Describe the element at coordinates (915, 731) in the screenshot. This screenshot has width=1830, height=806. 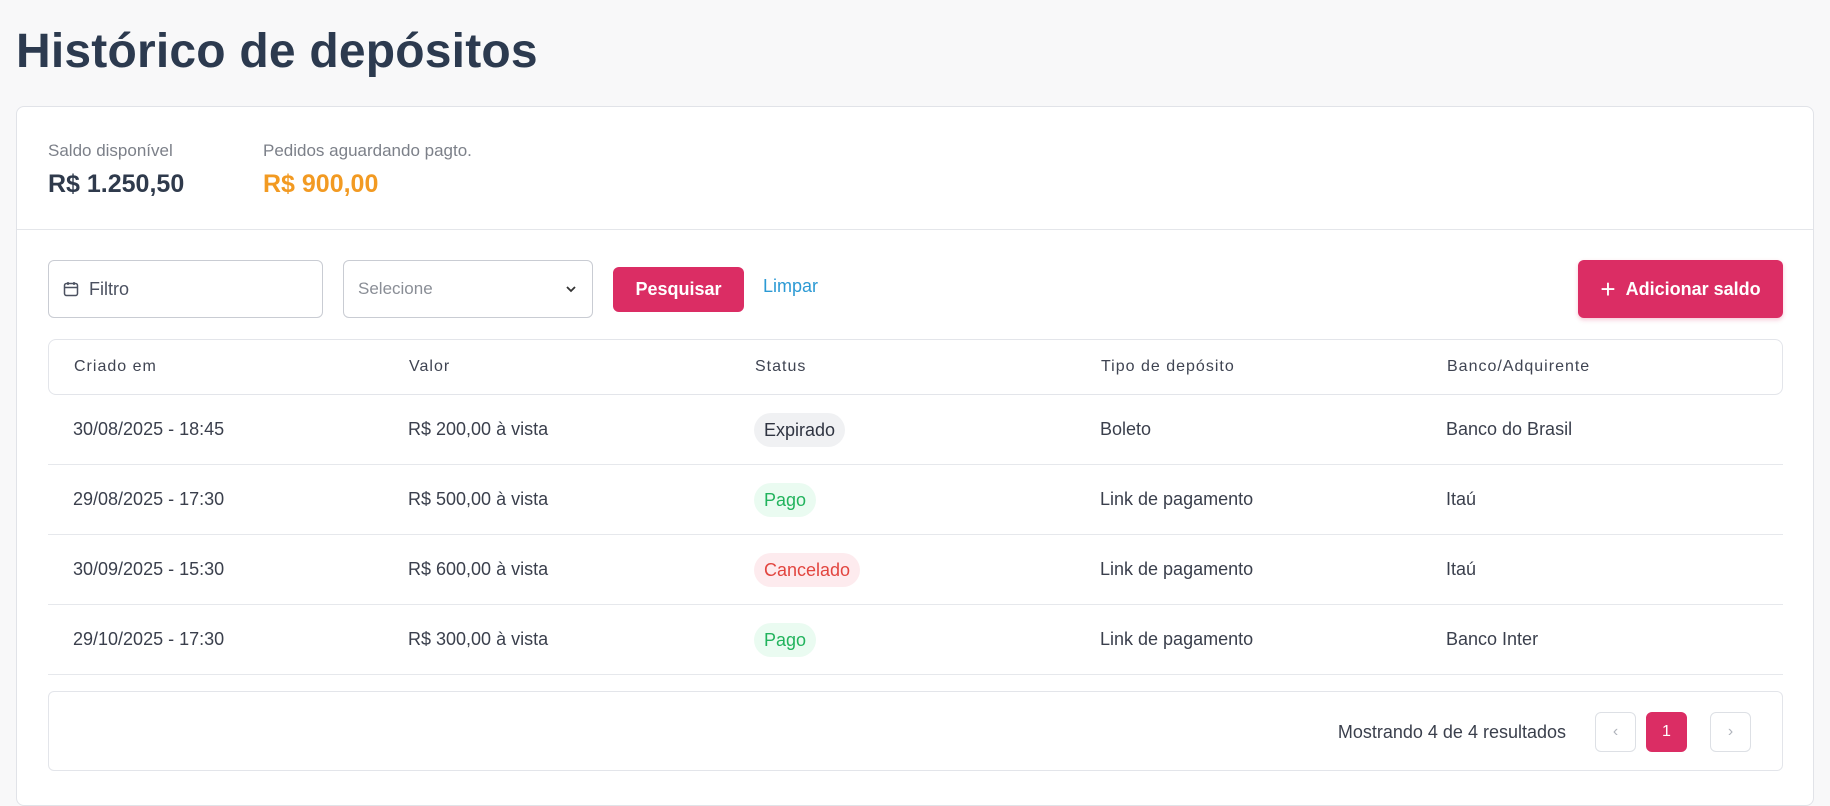
I see `pagination-footer: Mostrando 4 de 4 resultados ‹ 1 ›` at that location.